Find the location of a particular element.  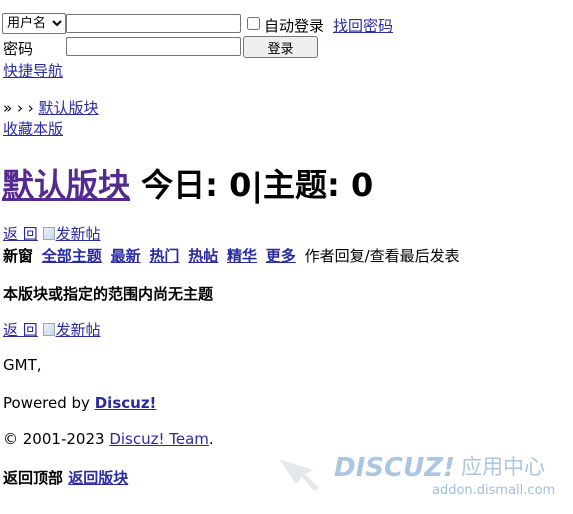

favorite-forum-row: 收藏本版 is located at coordinates (33, 128).